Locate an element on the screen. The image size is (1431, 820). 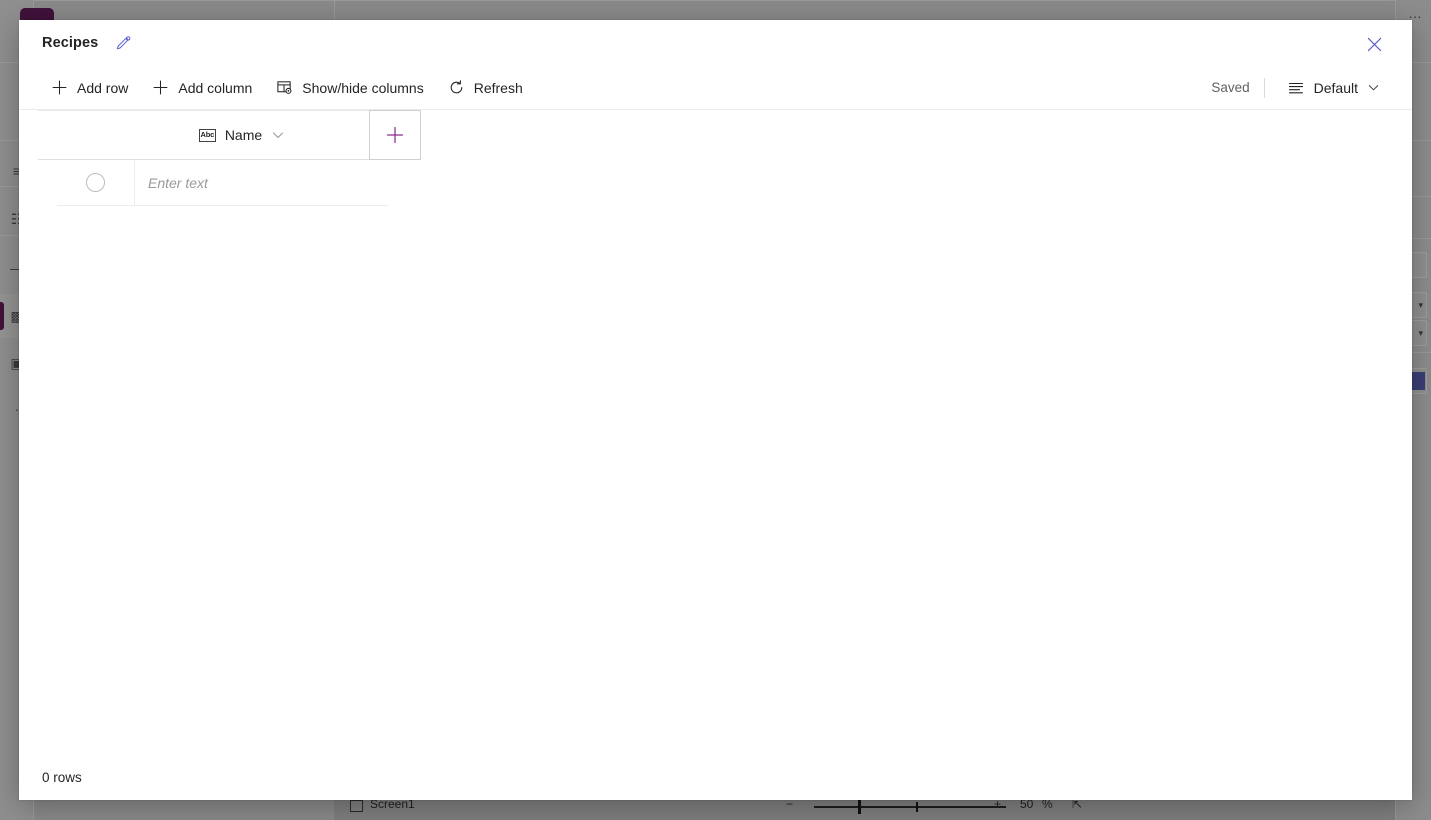
add-column-button: Add column is located at coordinates (202, 88).